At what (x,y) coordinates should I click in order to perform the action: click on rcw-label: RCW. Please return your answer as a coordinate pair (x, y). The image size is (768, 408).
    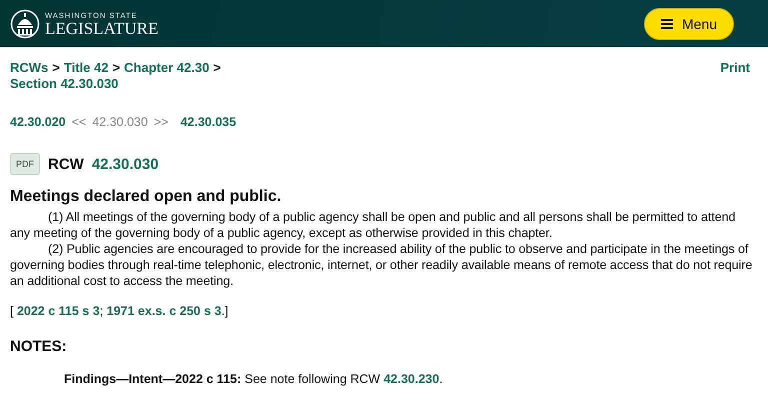
    Looking at the image, I should click on (66, 164).